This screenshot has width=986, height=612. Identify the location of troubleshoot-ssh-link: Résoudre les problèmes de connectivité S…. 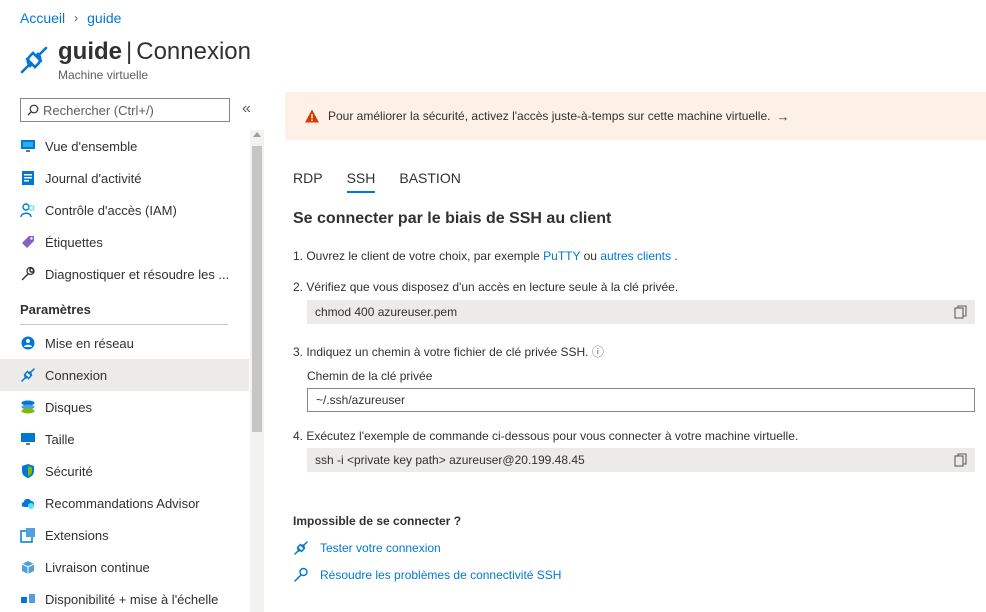
(427, 575).